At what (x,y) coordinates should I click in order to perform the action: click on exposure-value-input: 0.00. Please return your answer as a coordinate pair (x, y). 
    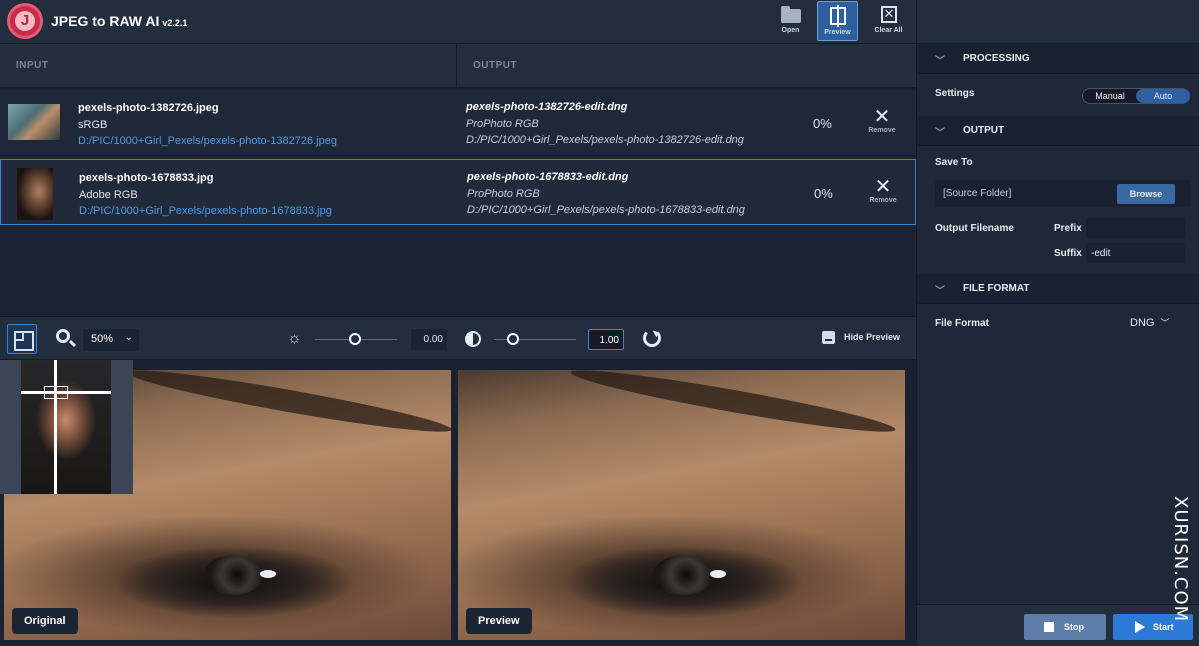
    Looking at the image, I should click on (429, 339).